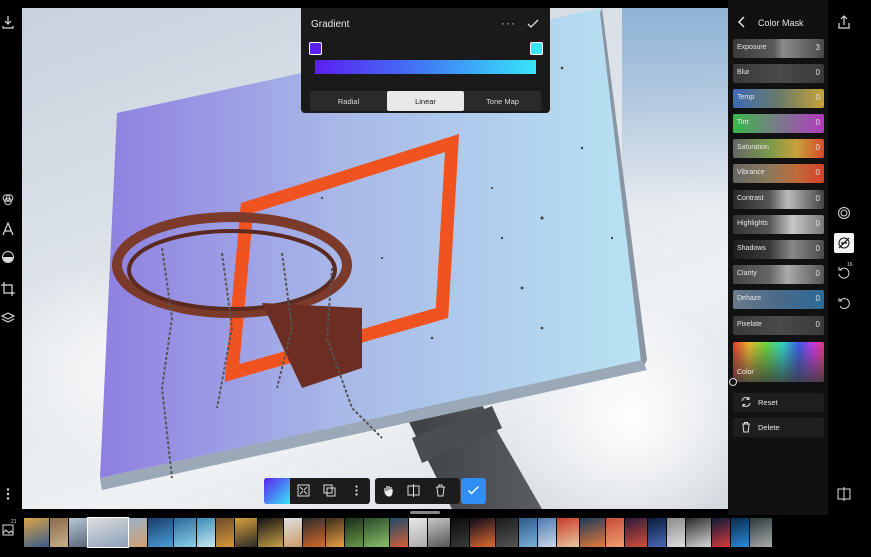 Image resolution: width=871 pixels, height=557 pixels. Describe the element at coordinates (413, 490) in the screenshot. I see `compare-icon` at that location.